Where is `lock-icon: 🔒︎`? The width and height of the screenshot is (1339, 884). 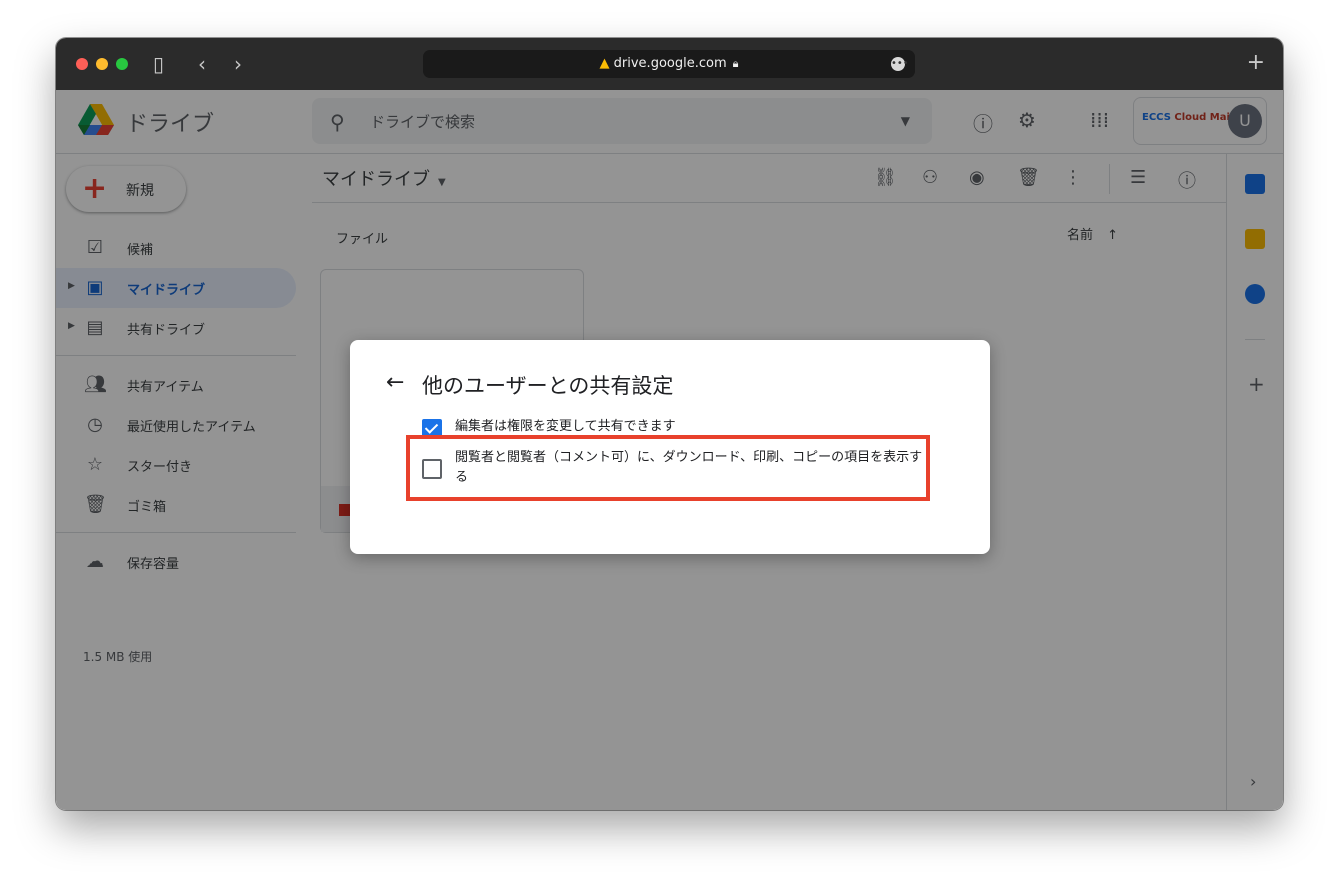
lock-icon: 🔒︎ is located at coordinates (735, 63).